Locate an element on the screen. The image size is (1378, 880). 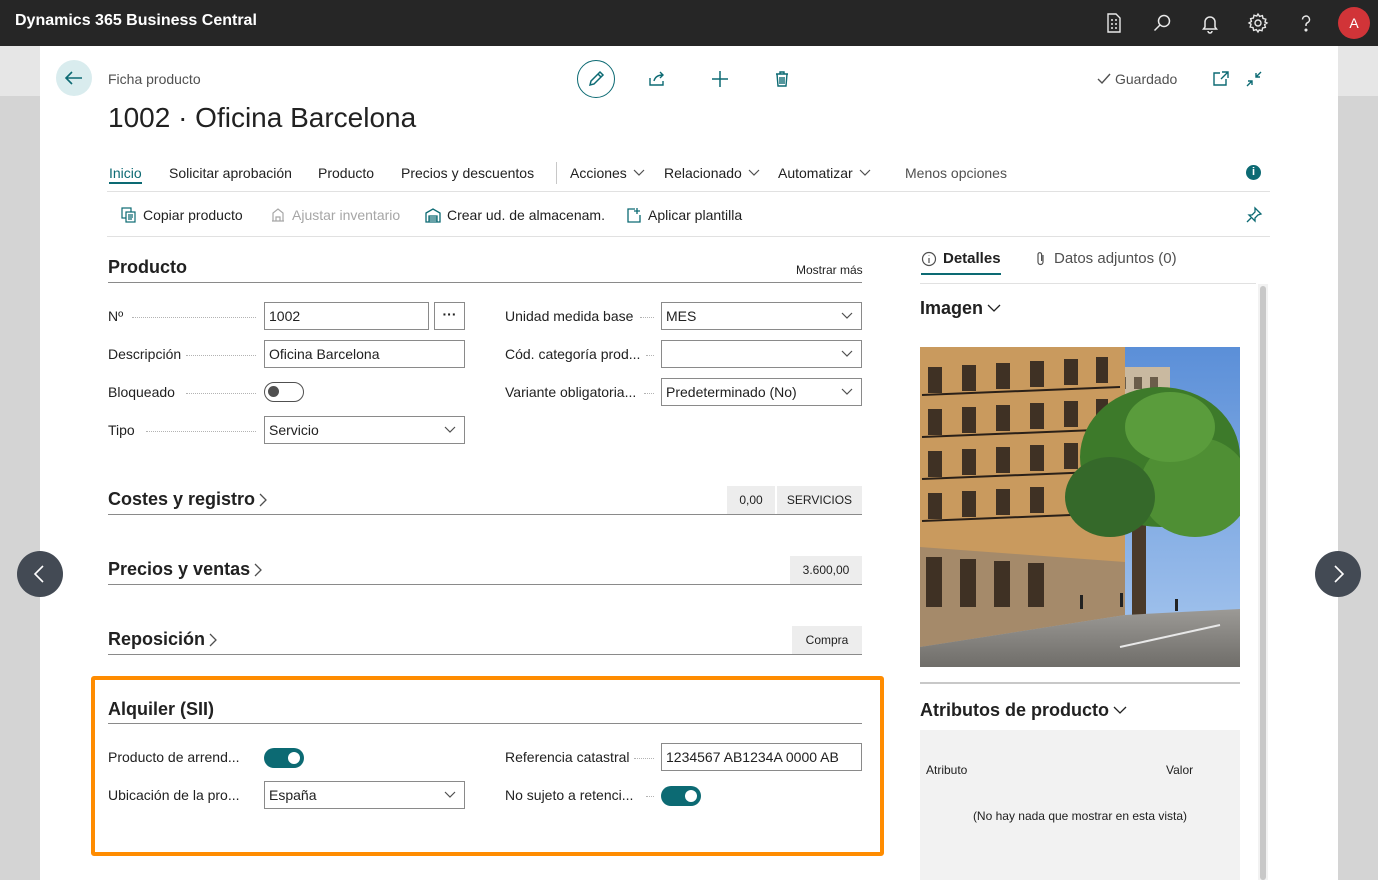
no-field: 1002 is located at coordinates (346, 316).